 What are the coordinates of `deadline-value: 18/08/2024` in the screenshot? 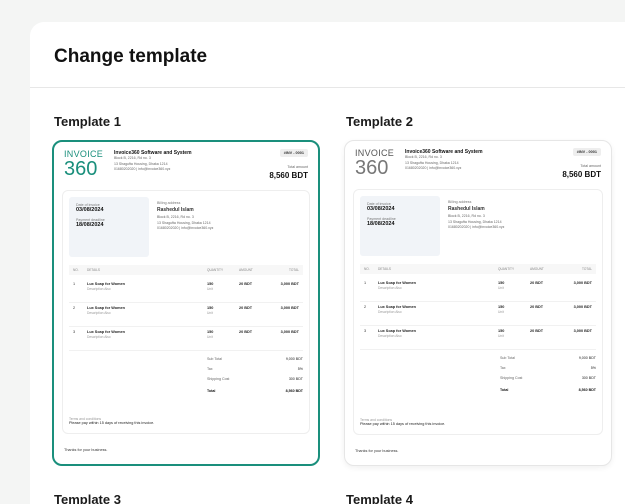 It's located at (381, 224).